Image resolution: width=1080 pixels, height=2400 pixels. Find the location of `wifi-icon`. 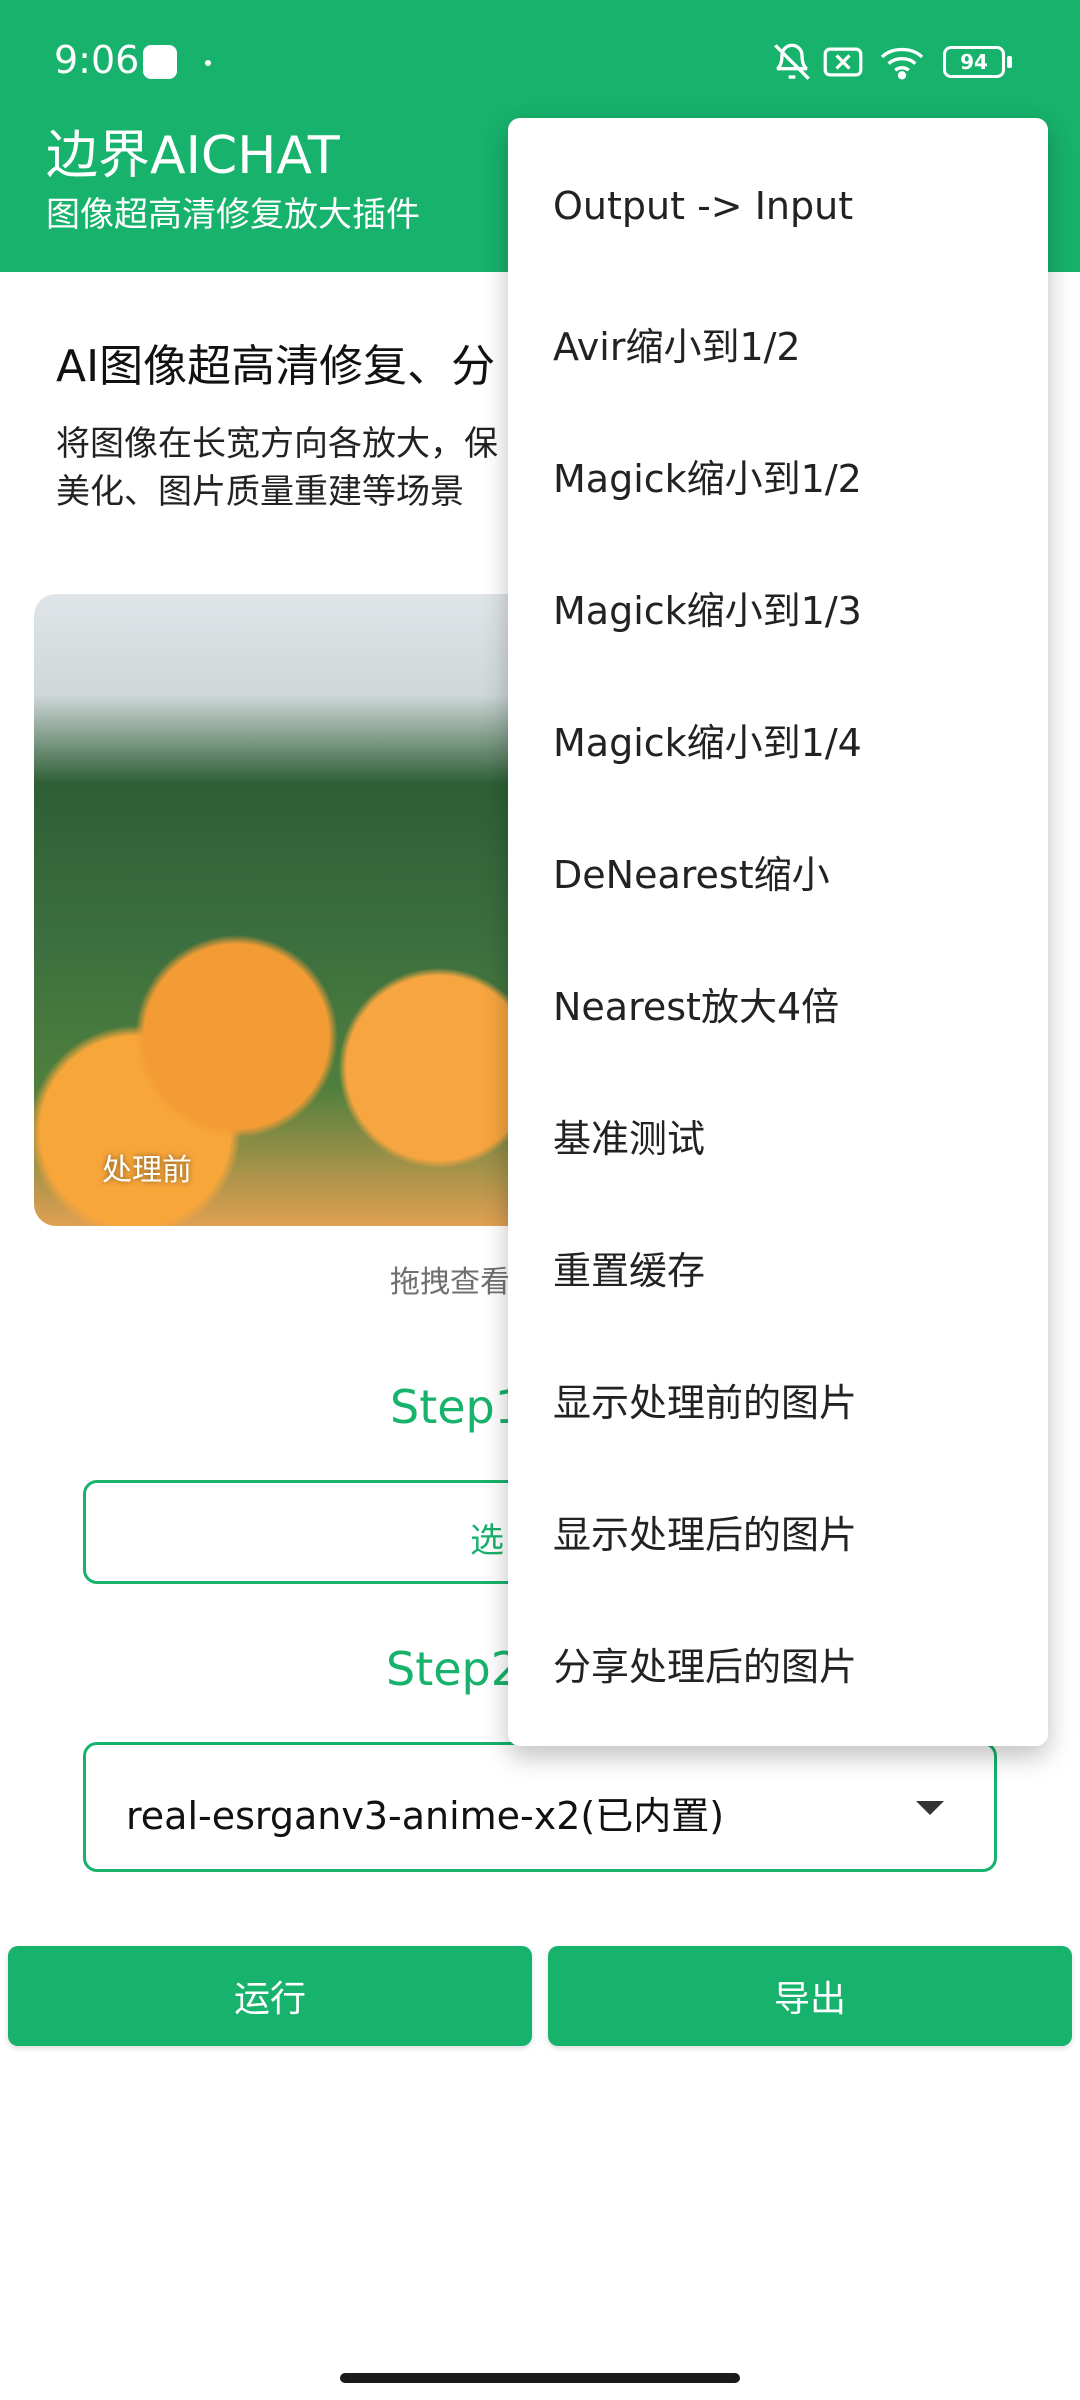

wifi-icon is located at coordinates (902, 62).